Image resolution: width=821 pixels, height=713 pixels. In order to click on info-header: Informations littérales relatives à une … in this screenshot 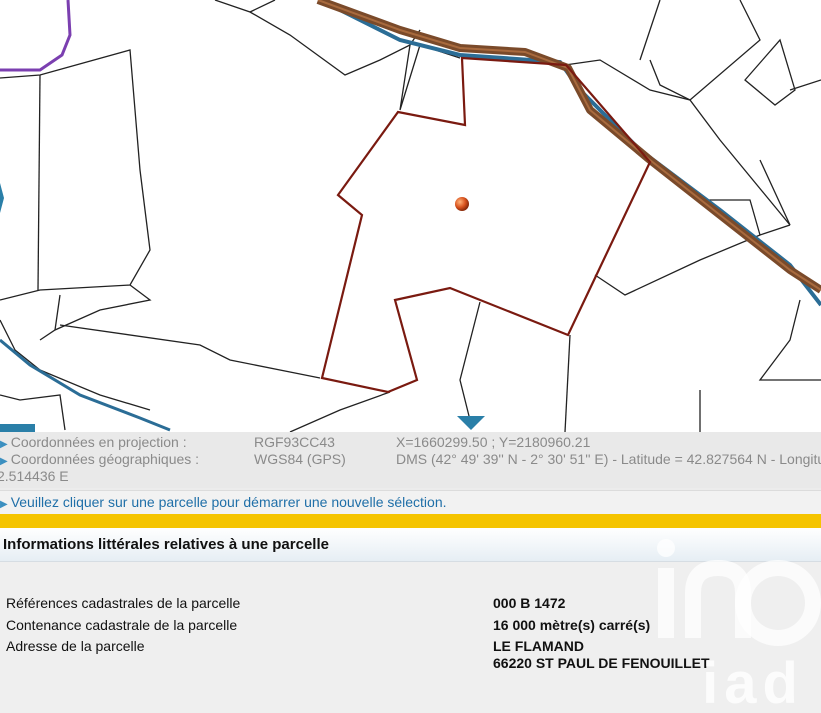, I will do `click(410, 545)`.